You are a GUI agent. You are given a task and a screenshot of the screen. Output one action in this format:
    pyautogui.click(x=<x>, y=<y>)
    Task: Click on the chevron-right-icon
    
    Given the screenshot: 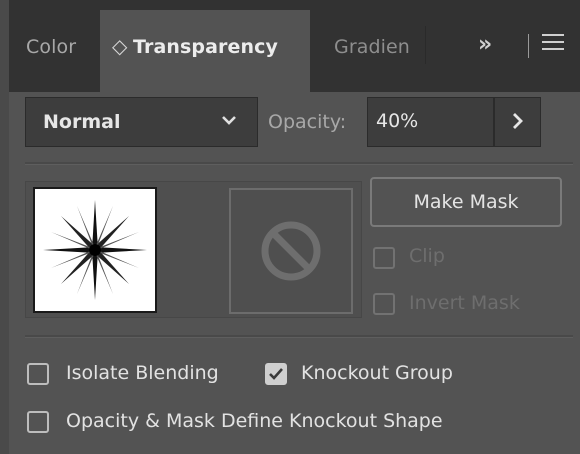 What is the action you would take?
    pyautogui.click(x=518, y=124)
    